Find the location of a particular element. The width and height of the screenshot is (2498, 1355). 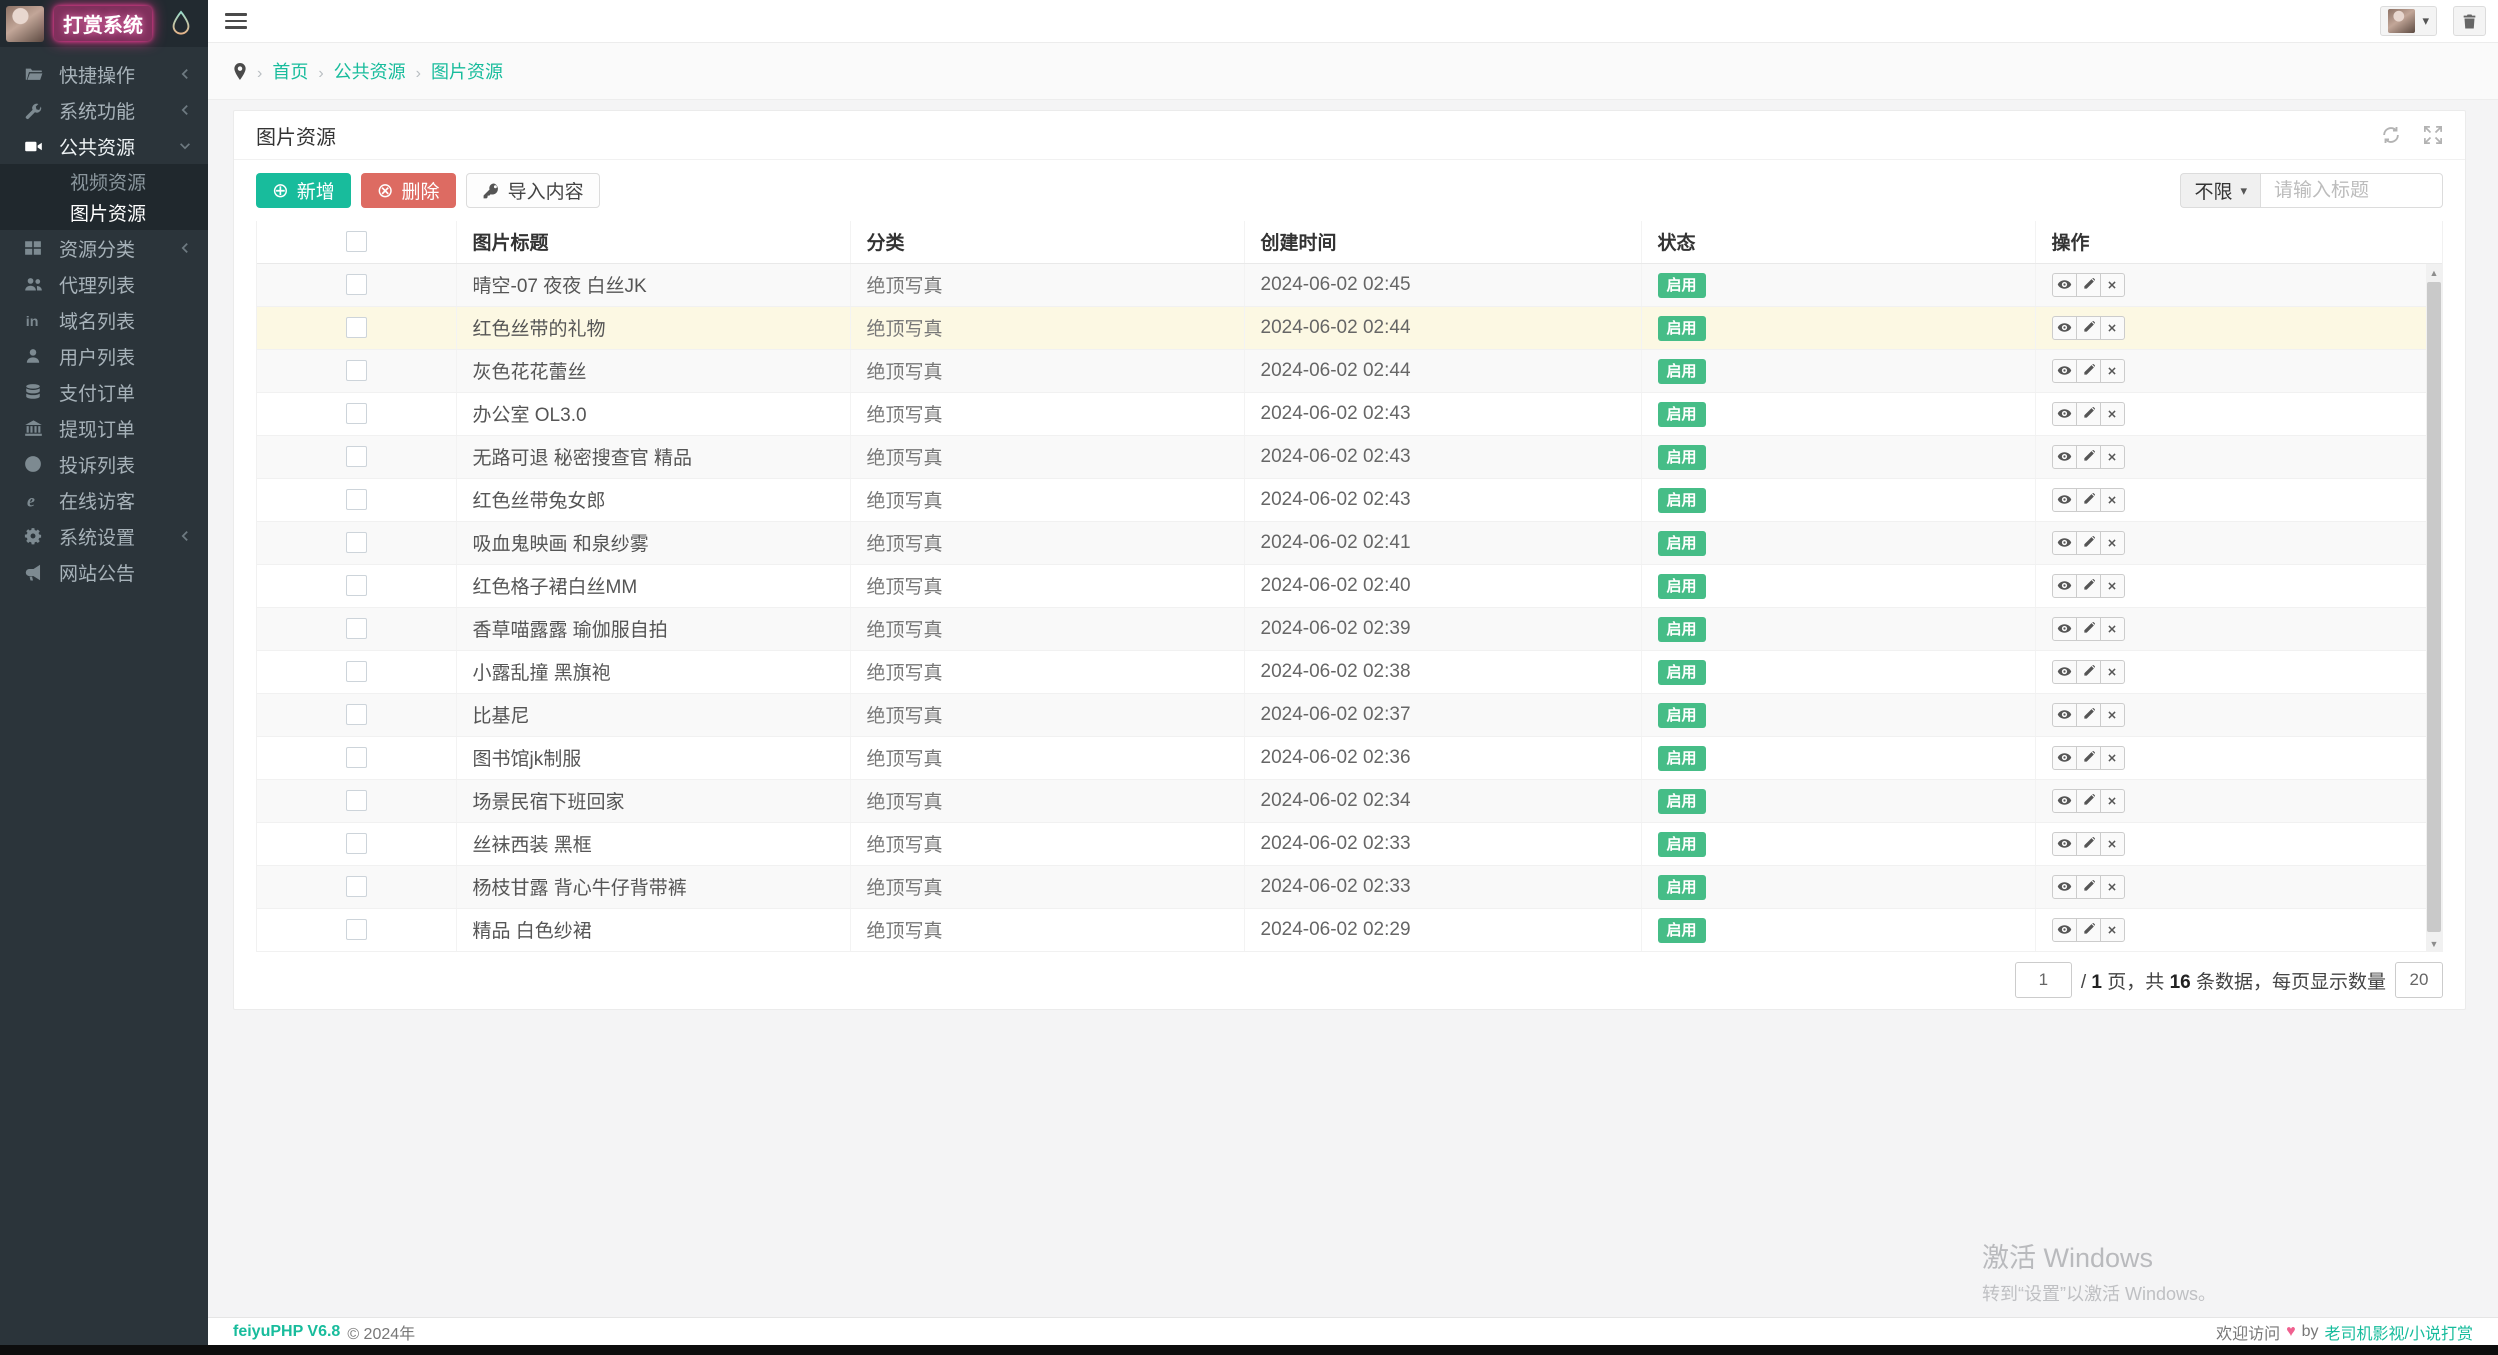

breadcrumb-link: 公共资源 is located at coordinates (370, 72).